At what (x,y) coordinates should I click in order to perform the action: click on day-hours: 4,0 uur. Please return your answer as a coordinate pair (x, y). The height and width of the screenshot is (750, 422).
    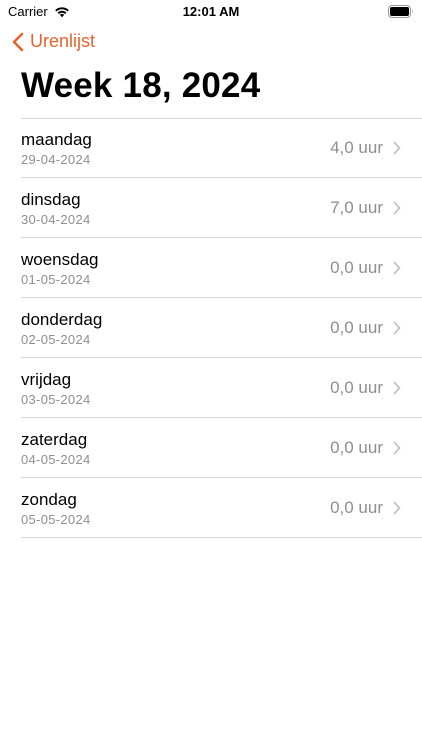
    Looking at the image, I should click on (356, 147).